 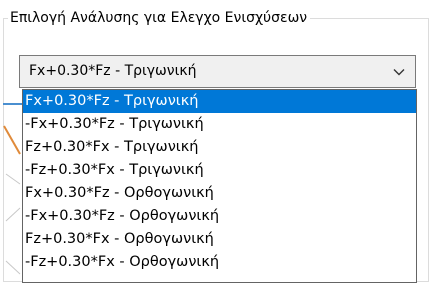 What do you see at coordinates (219, 262) in the screenshot?
I see `dropdown-option: -Fz+0.30*Fx - Ορθογωνική` at bounding box center [219, 262].